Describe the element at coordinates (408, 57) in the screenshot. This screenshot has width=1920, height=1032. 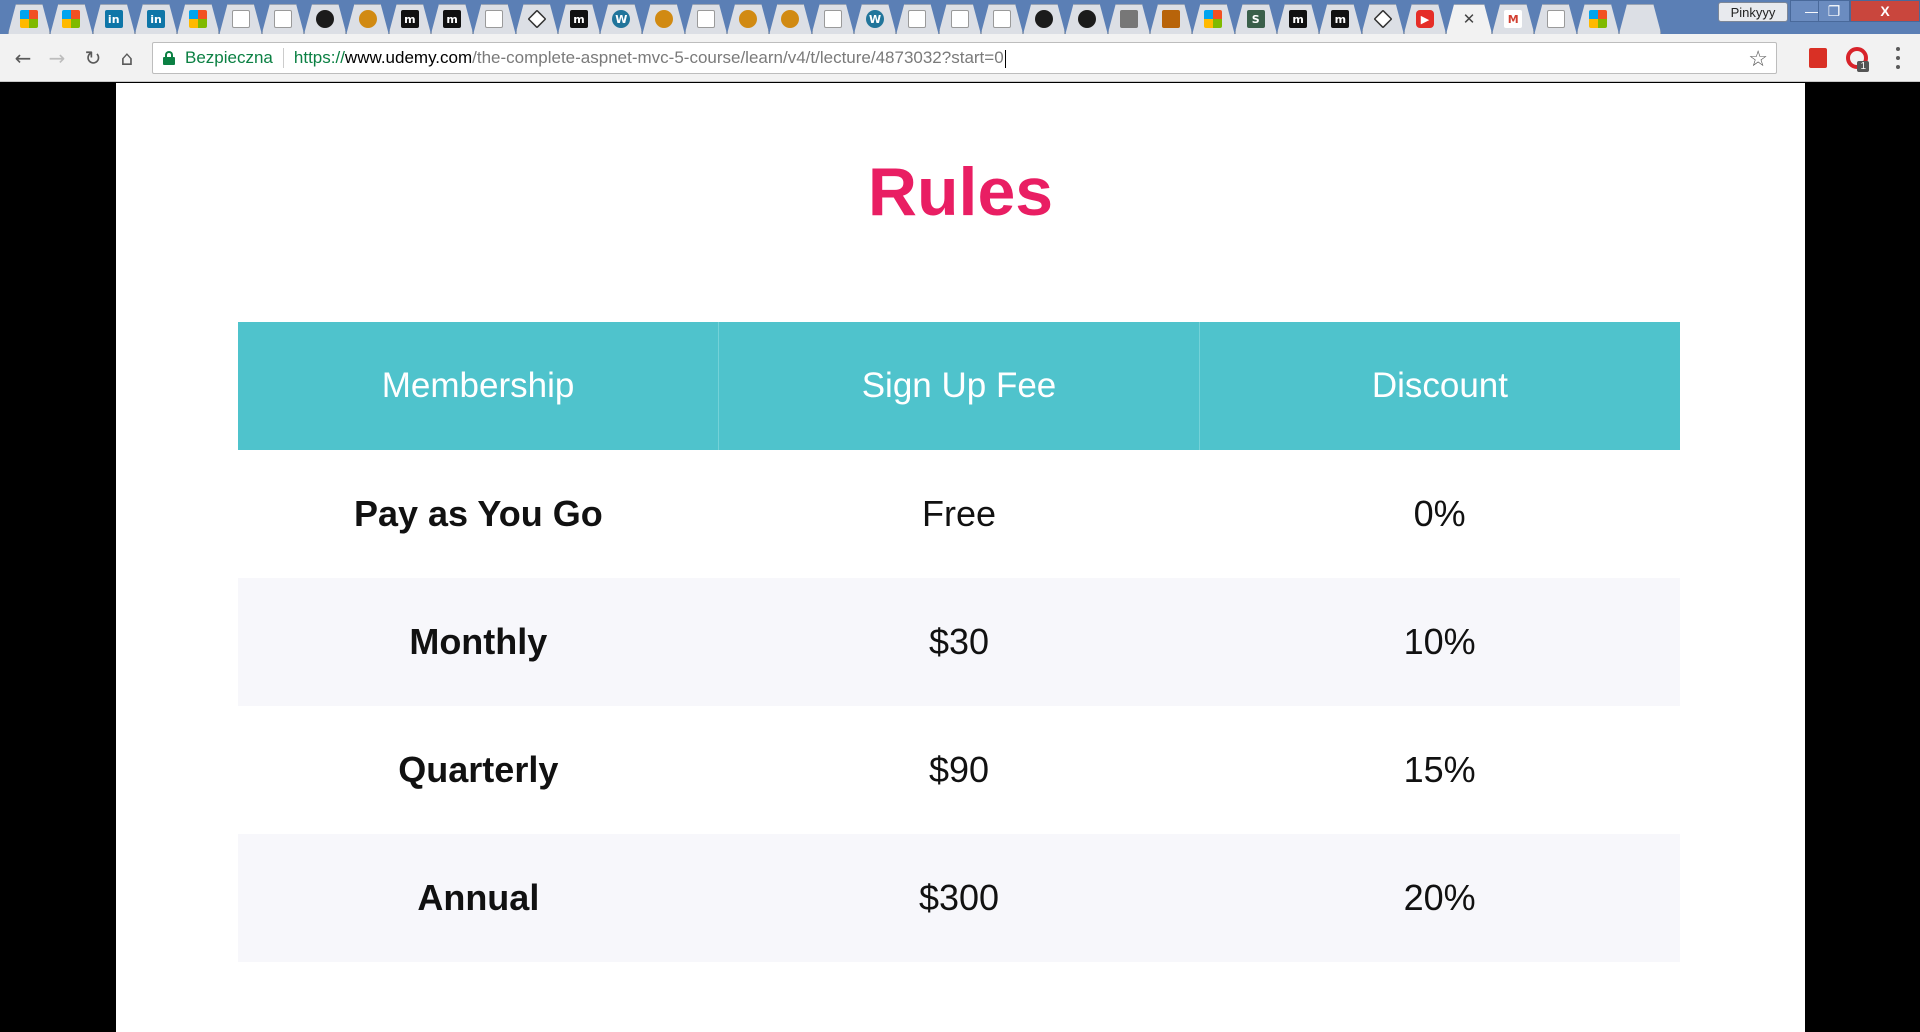
I see `url-host: www.udemy.com` at that location.